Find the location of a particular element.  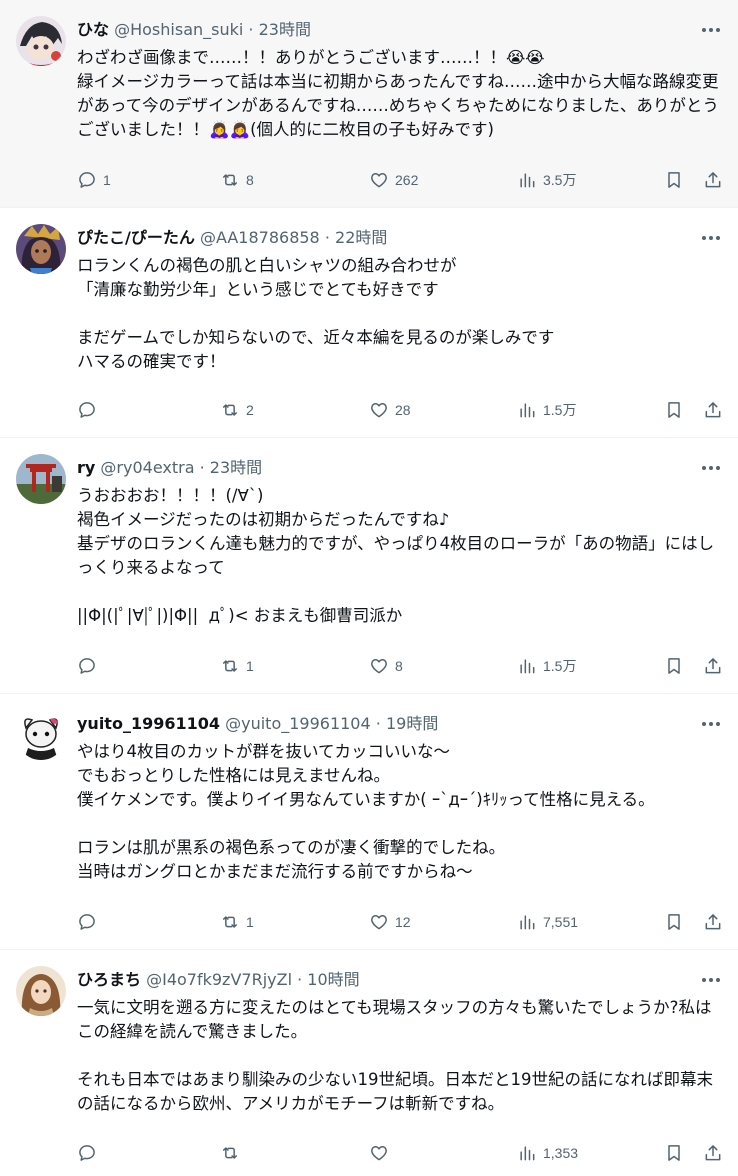

repost-count: 1 is located at coordinates (250, 666).